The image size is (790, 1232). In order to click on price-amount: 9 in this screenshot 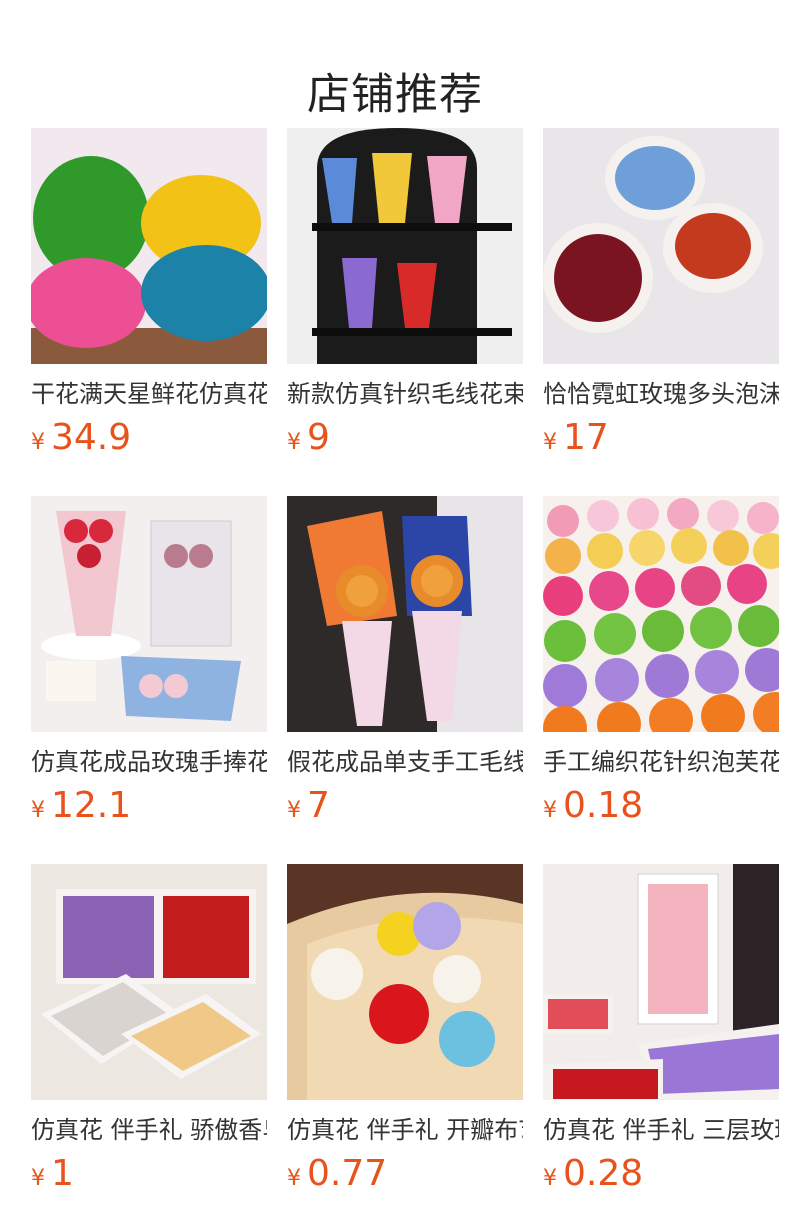, I will do `click(318, 437)`.